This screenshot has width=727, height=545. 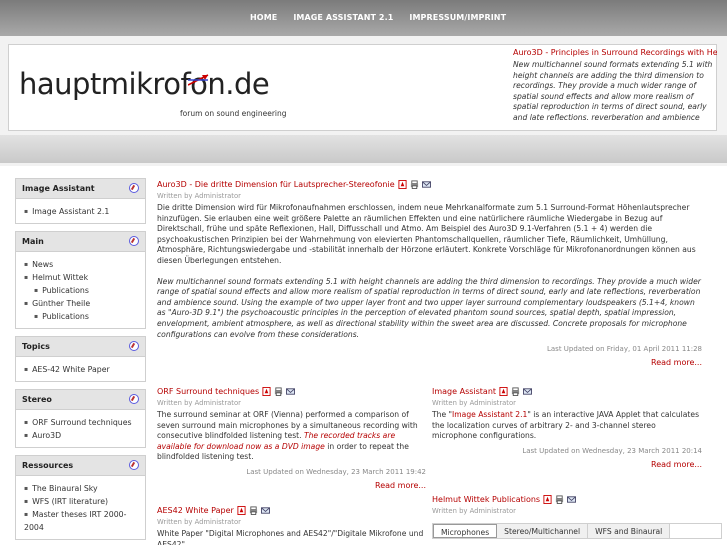 I want to click on article-title: AES42 White Paper, so click(x=195, y=510).